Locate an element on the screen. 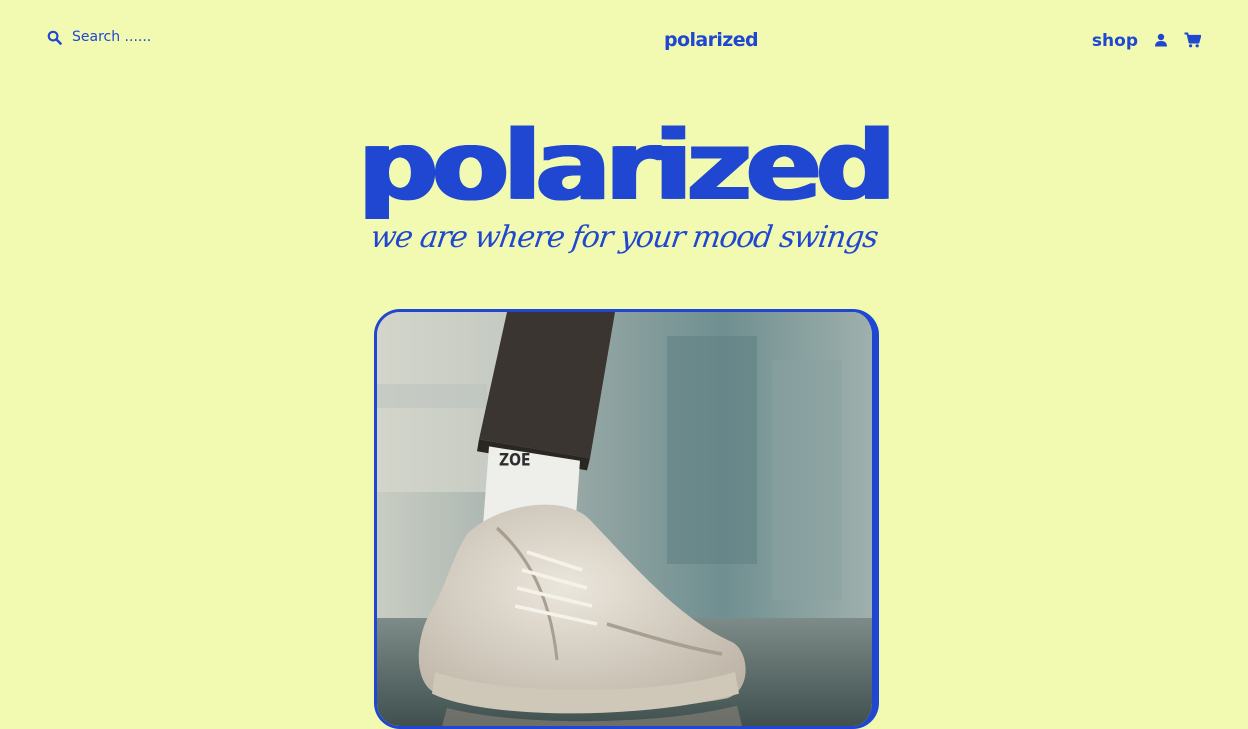 The height and width of the screenshot is (729, 1248). sock-text: ZOE is located at coordinates (515, 460).